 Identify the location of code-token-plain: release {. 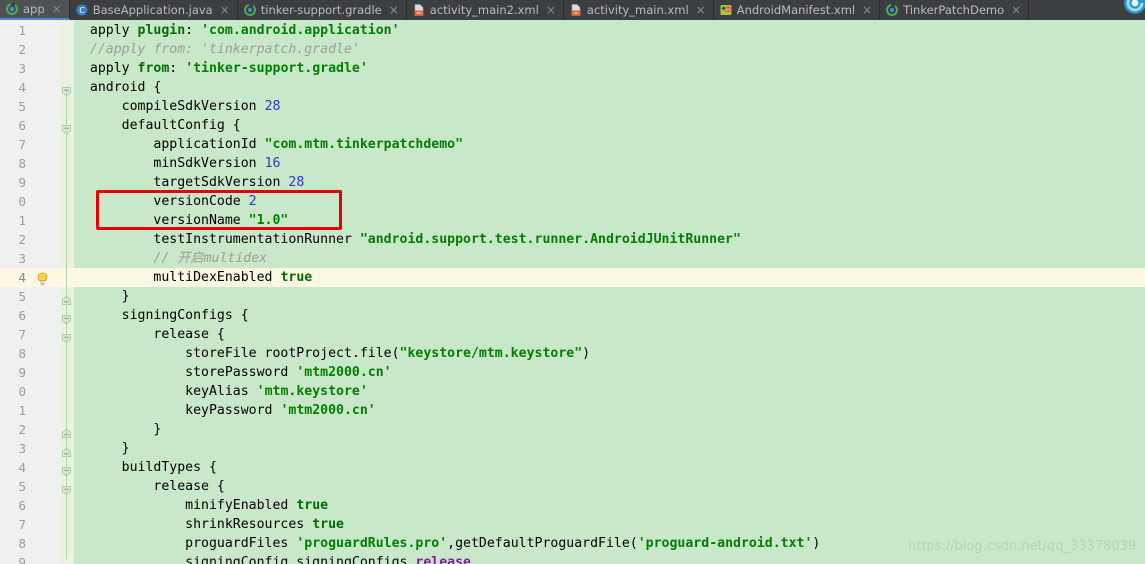
(149, 334).